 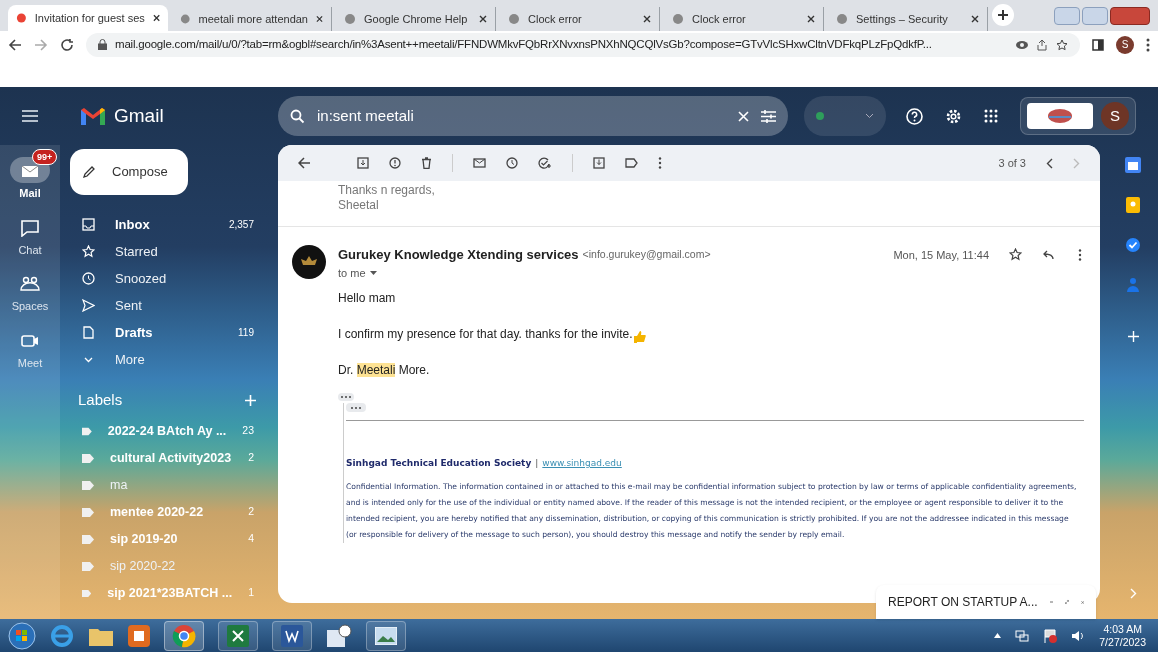 What do you see at coordinates (251, 458) in the screenshot?
I see `label-count: 2` at bounding box center [251, 458].